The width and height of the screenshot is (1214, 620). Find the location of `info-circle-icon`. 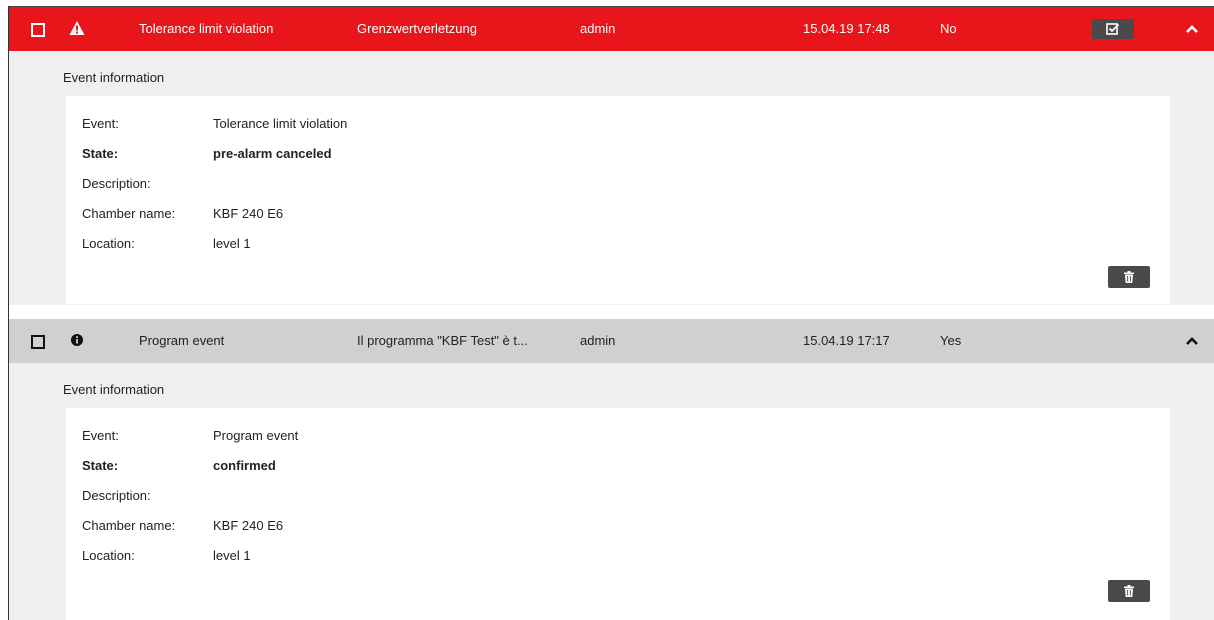

info-circle-icon is located at coordinates (77, 340).